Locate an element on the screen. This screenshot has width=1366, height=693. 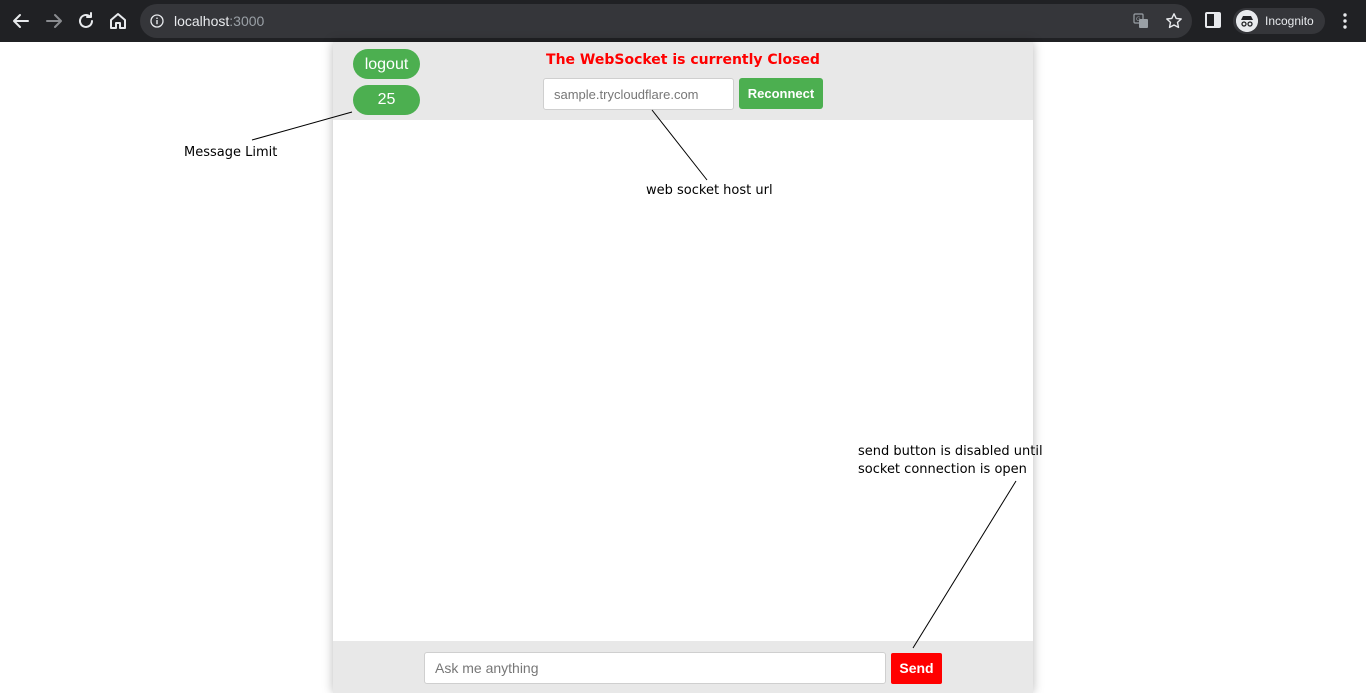
annotation-message-limit: Message Limit is located at coordinates (231, 152).